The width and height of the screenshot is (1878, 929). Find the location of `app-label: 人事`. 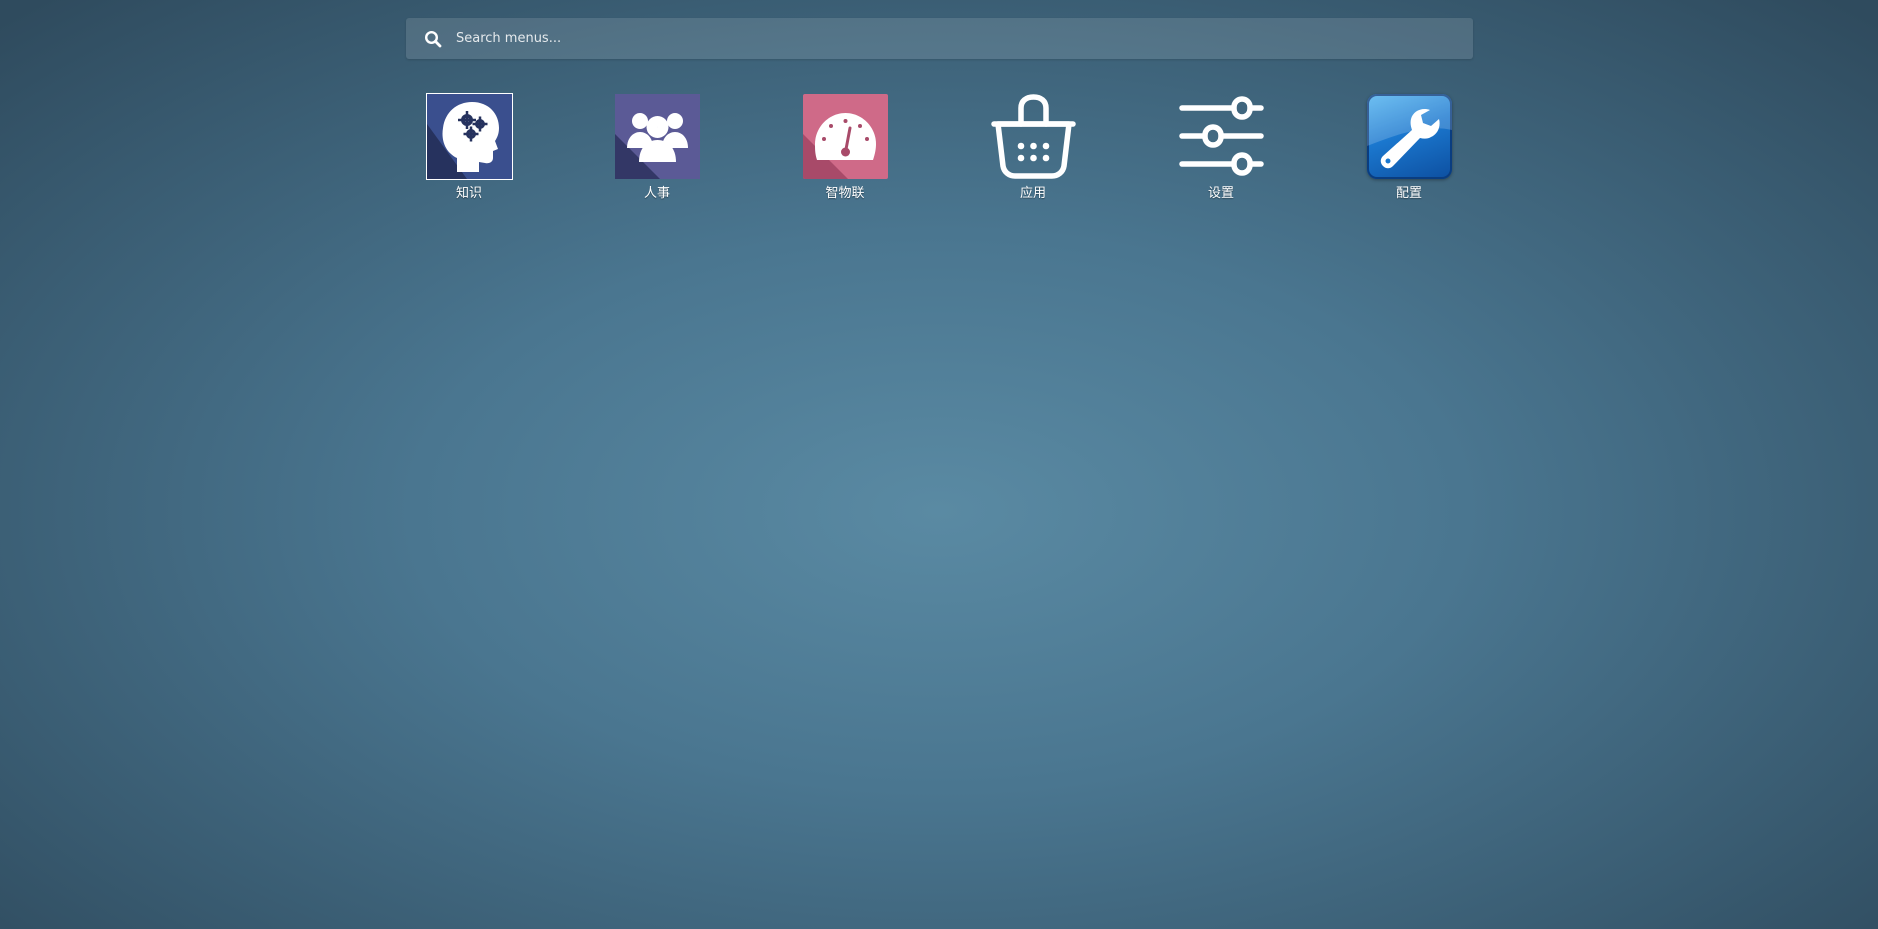

app-label: 人事 is located at coordinates (656, 193).